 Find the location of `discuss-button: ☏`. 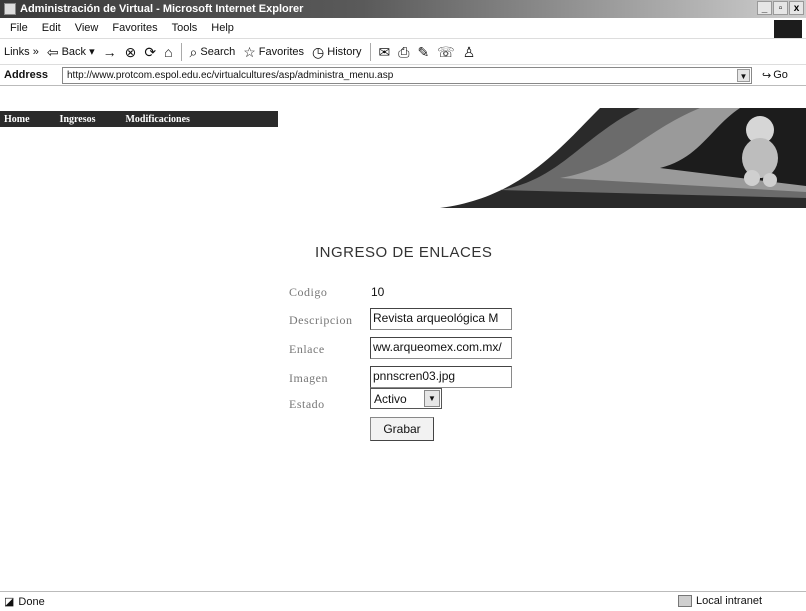

discuss-button: ☏ is located at coordinates (446, 52).